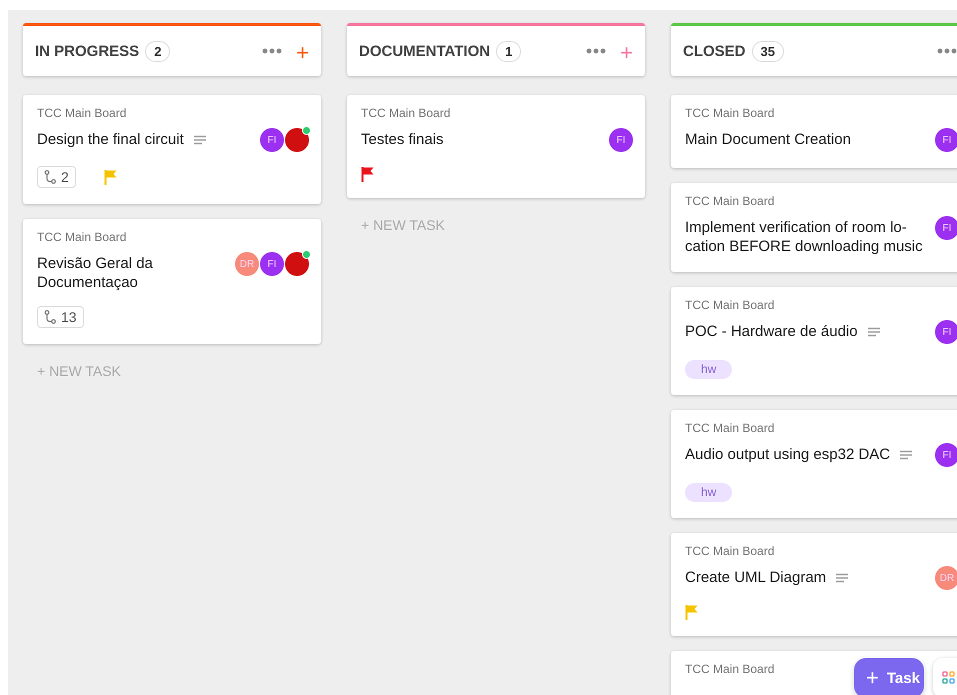 The image size is (957, 695). I want to click on task-count: 1, so click(509, 51).